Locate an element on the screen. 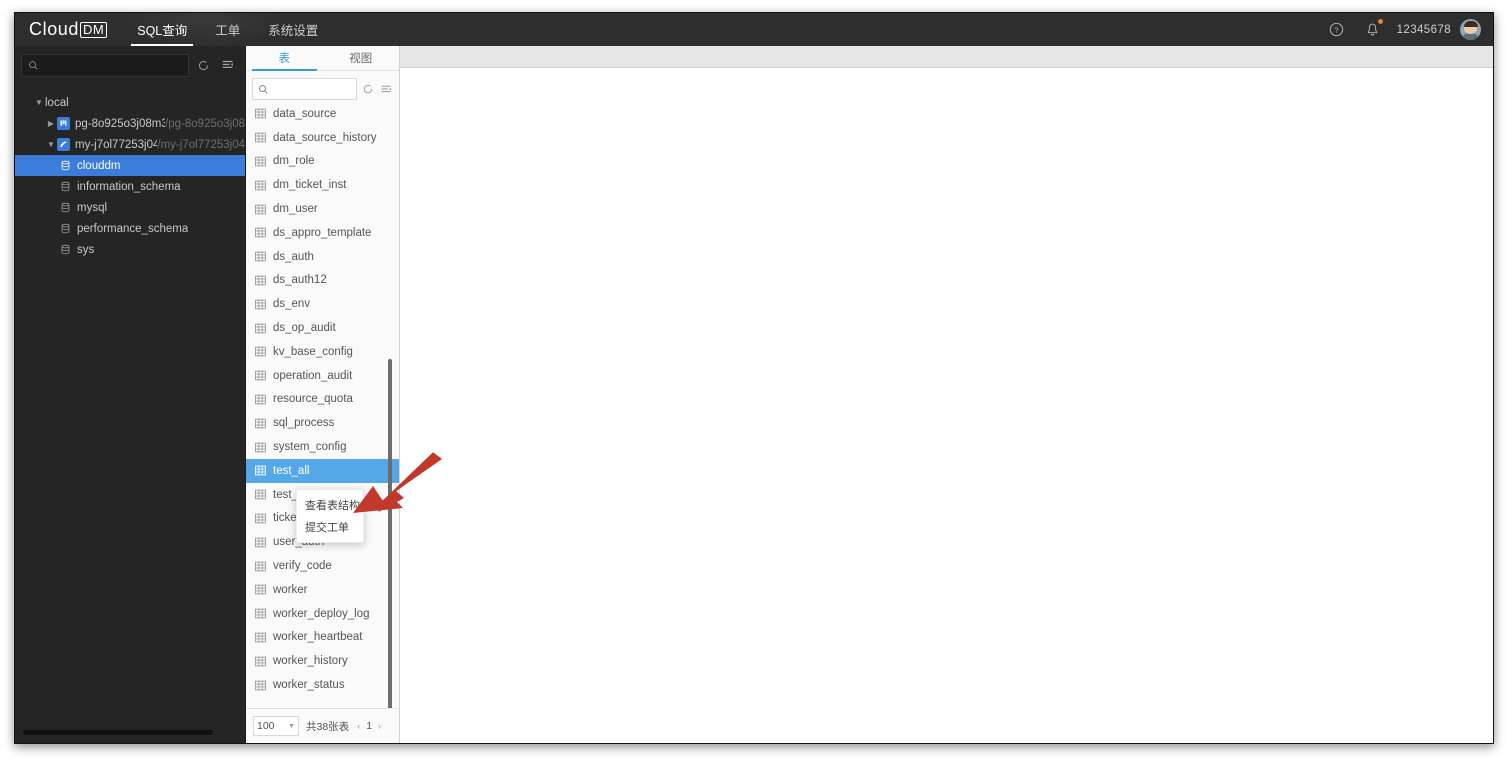 The width and height of the screenshot is (1506, 758). table-list-item: worker_status is located at coordinates (322, 685).